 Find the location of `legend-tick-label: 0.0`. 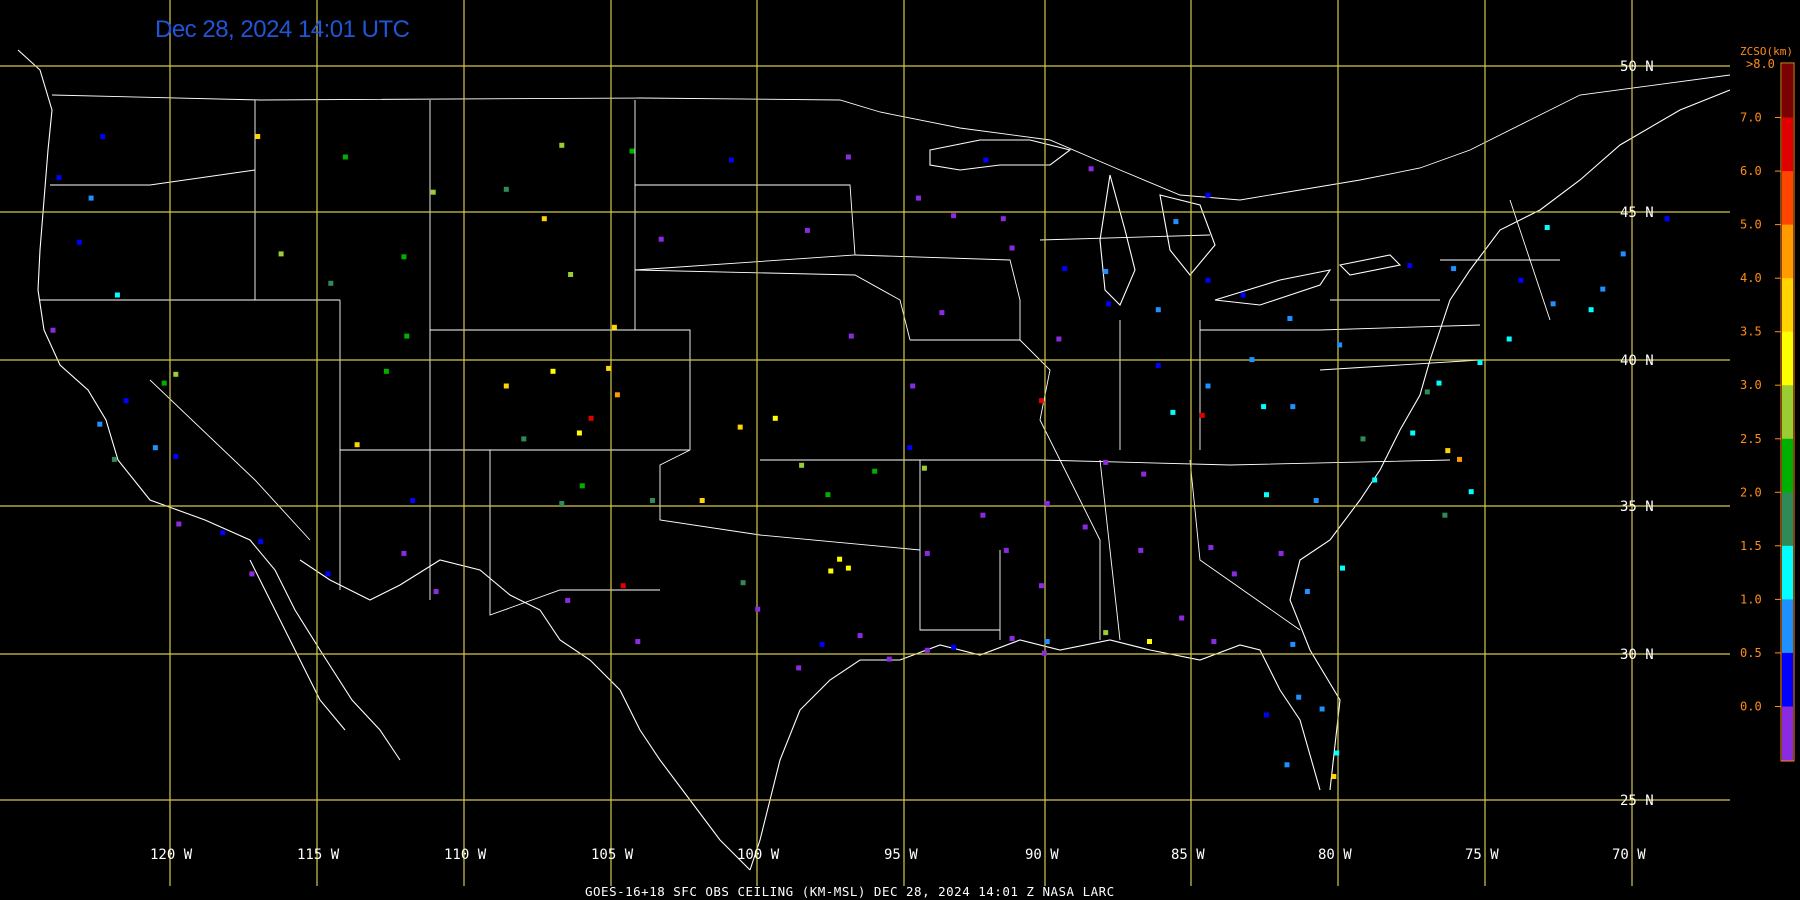

legend-tick-label: 0.0 is located at coordinates (1751, 707).